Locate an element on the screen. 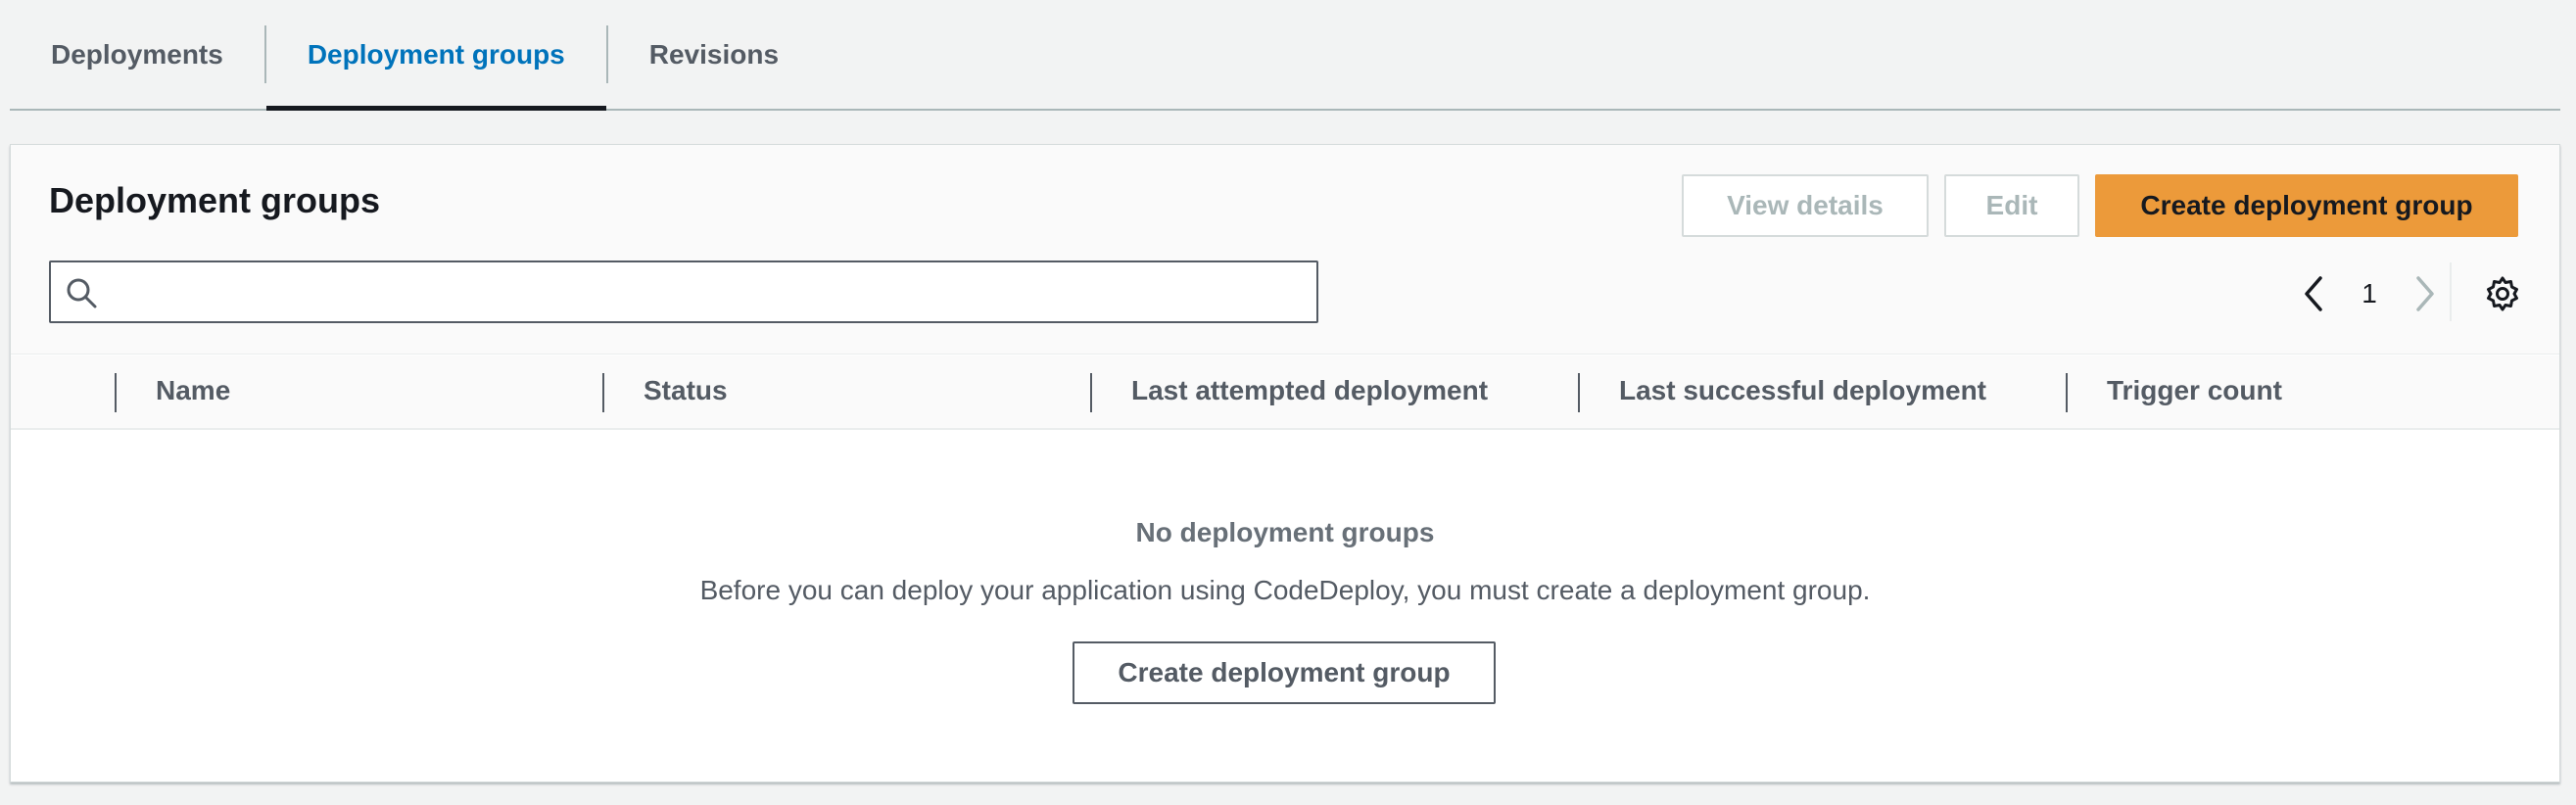 The image size is (2576, 805). column-header-trigger-count: Trigger count is located at coordinates (2194, 390).